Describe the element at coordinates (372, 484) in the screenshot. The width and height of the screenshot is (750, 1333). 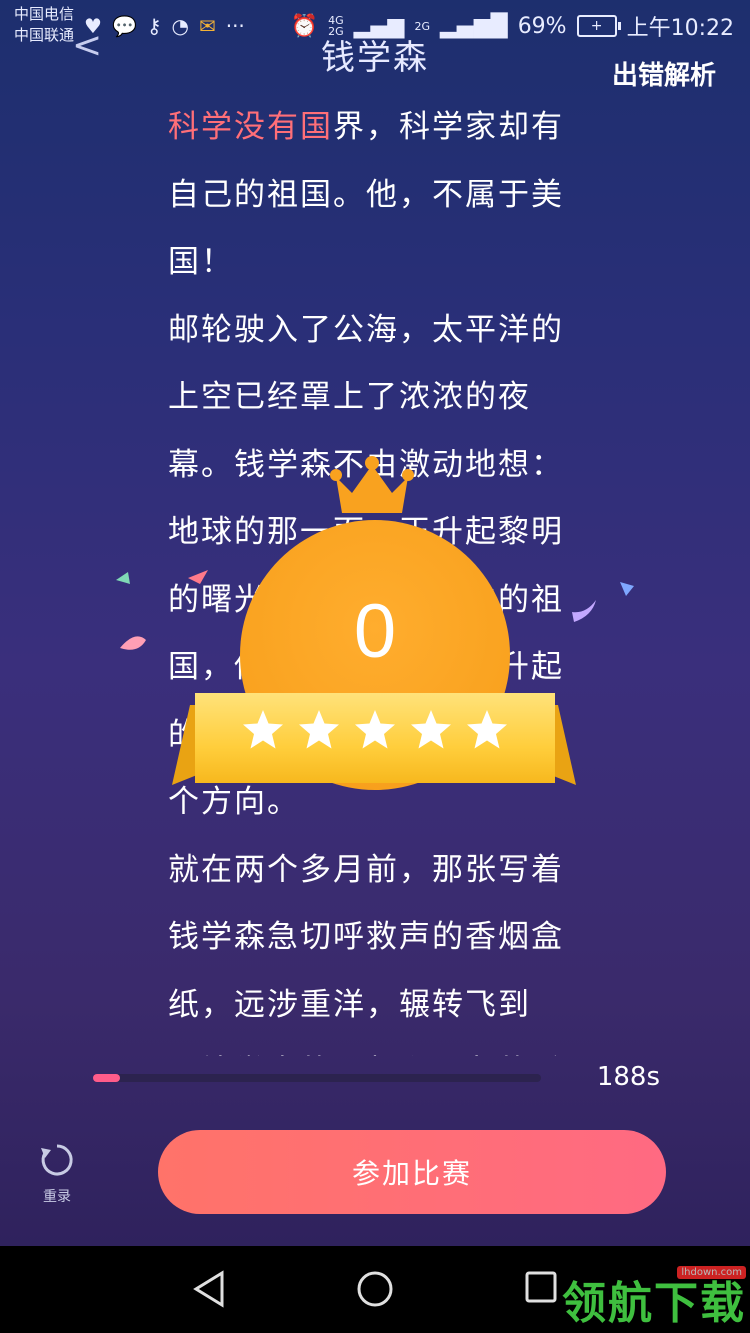
I see `crown-icon` at that location.